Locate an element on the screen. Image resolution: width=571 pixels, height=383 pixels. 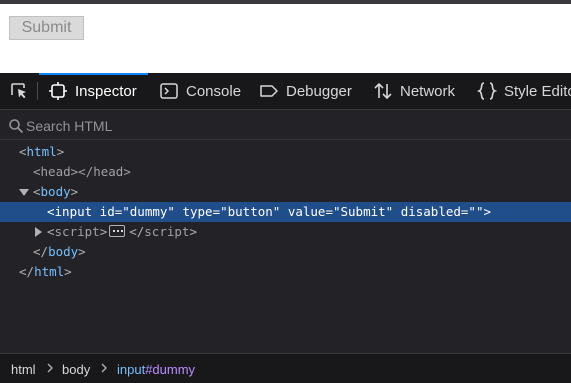
collapsed-content-ellipsis-icon is located at coordinates (117, 231).